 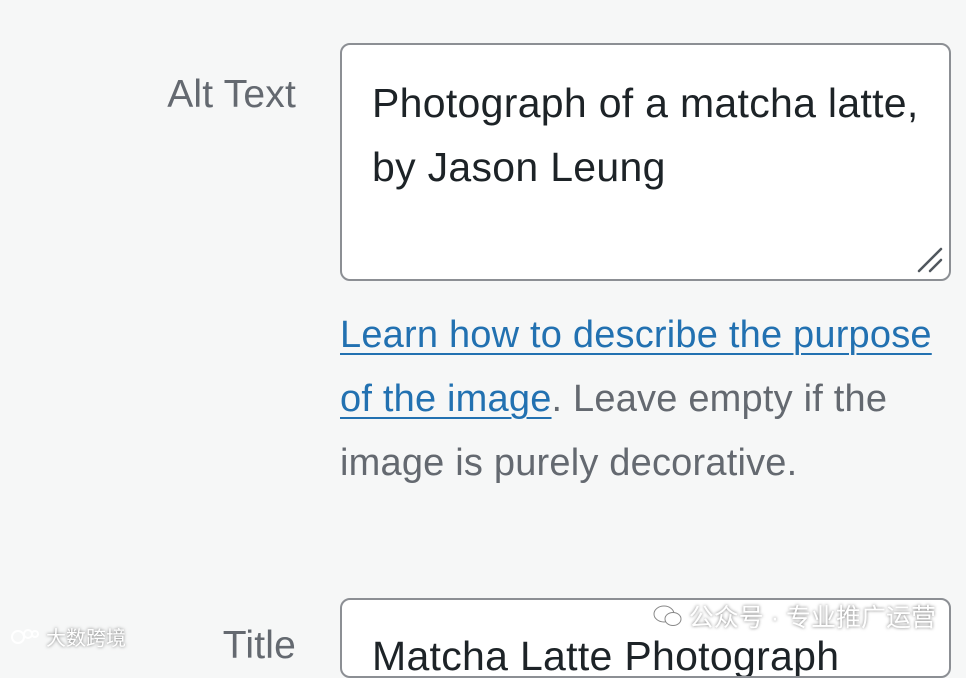 I want to click on brand-logo-icon, so click(x=25, y=636).